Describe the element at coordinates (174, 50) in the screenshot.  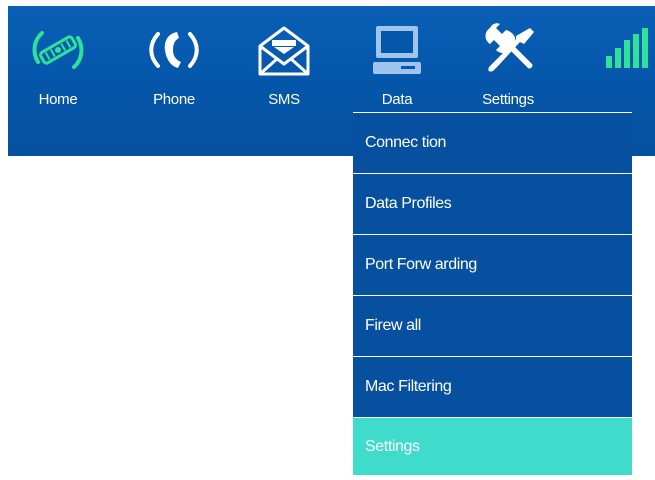
I see `phone-icon` at that location.